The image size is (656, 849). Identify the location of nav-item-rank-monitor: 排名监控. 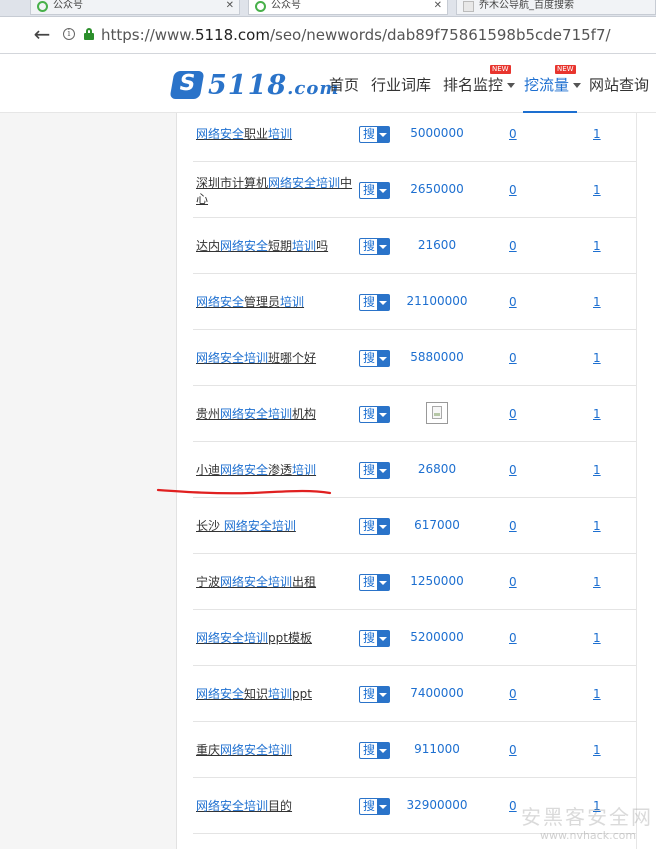
(479, 85).